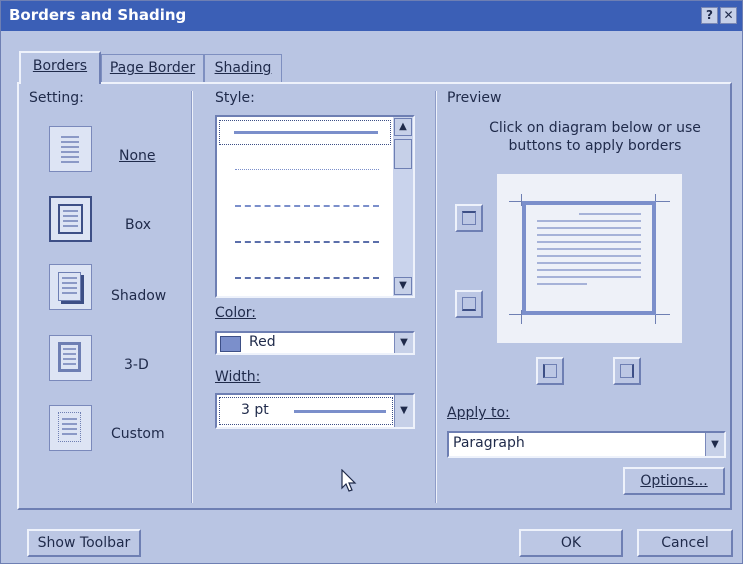 Image resolution: width=743 pixels, height=564 pixels. Describe the element at coordinates (474, 98) in the screenshot. I see `preview-header: Preview` at that location.